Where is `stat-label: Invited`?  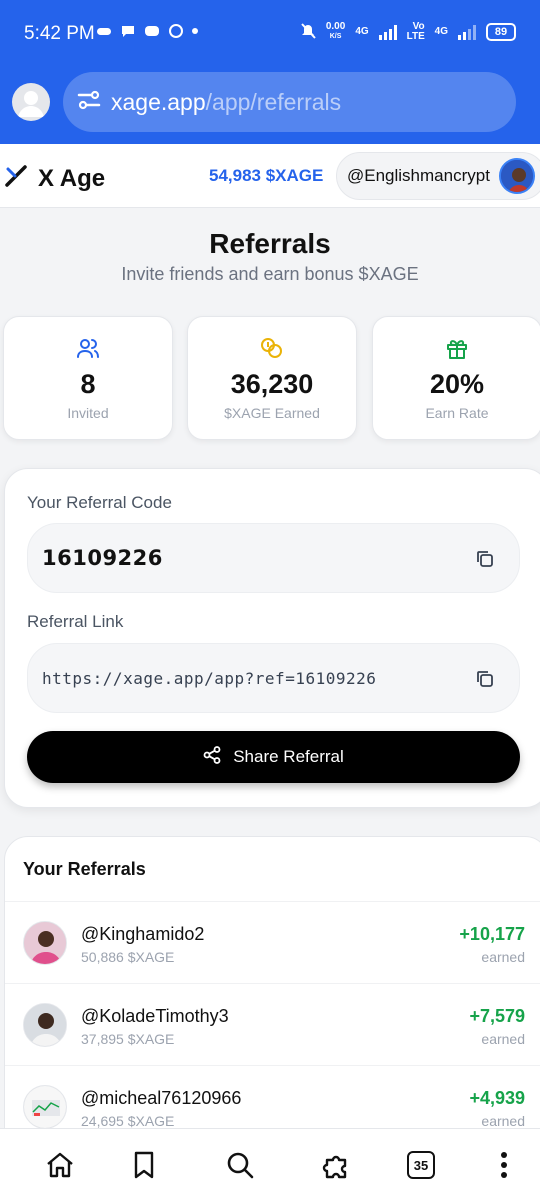
stat-label: Invited is located at coordinates (88, 413).